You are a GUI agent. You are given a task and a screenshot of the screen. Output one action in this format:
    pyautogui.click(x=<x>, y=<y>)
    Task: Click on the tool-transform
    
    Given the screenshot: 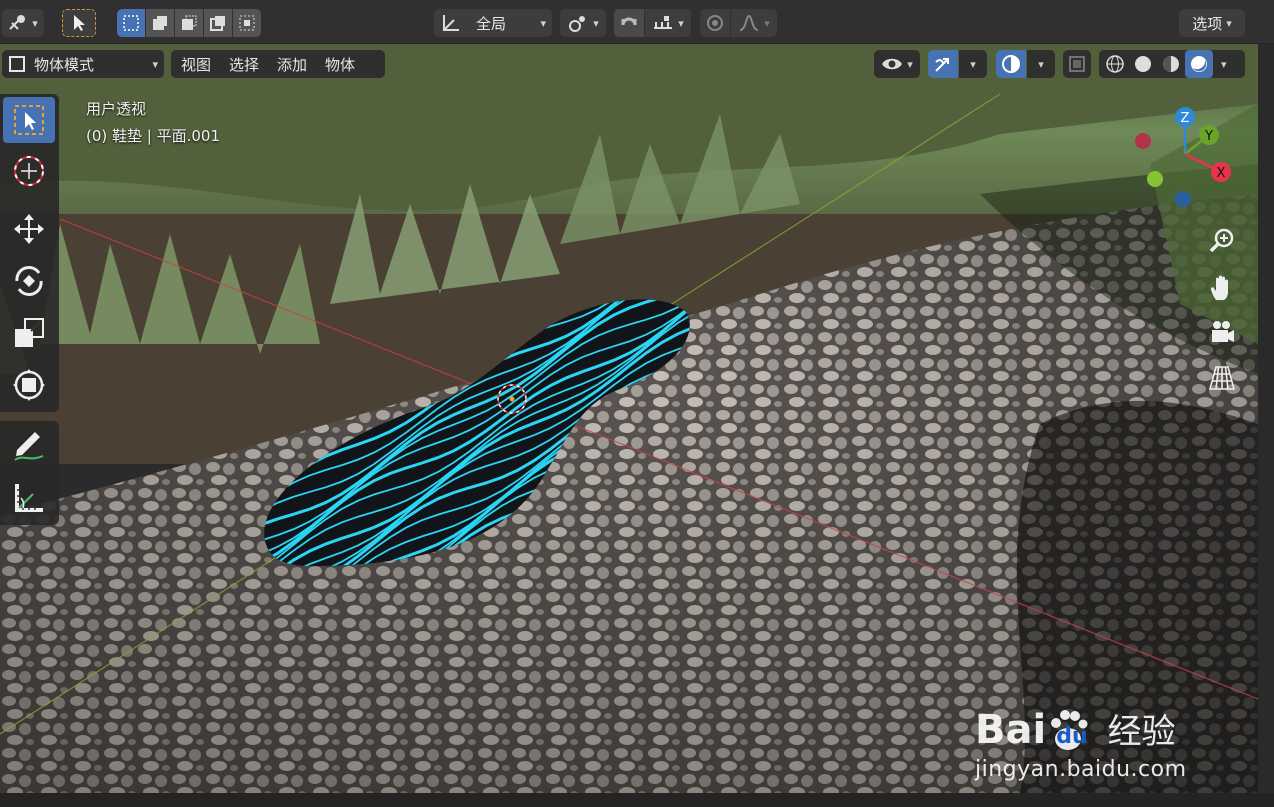 What is the action you would take?
    pyautogui.click(x=29, y=385)
    